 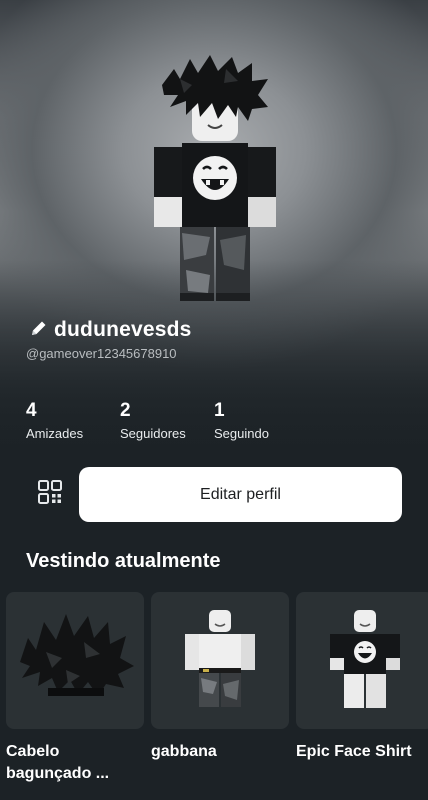 What do you see at coordinates (241, 433) in the screenshot?
I see `stat-label: Seguindo` at bounding box center [241, 433].